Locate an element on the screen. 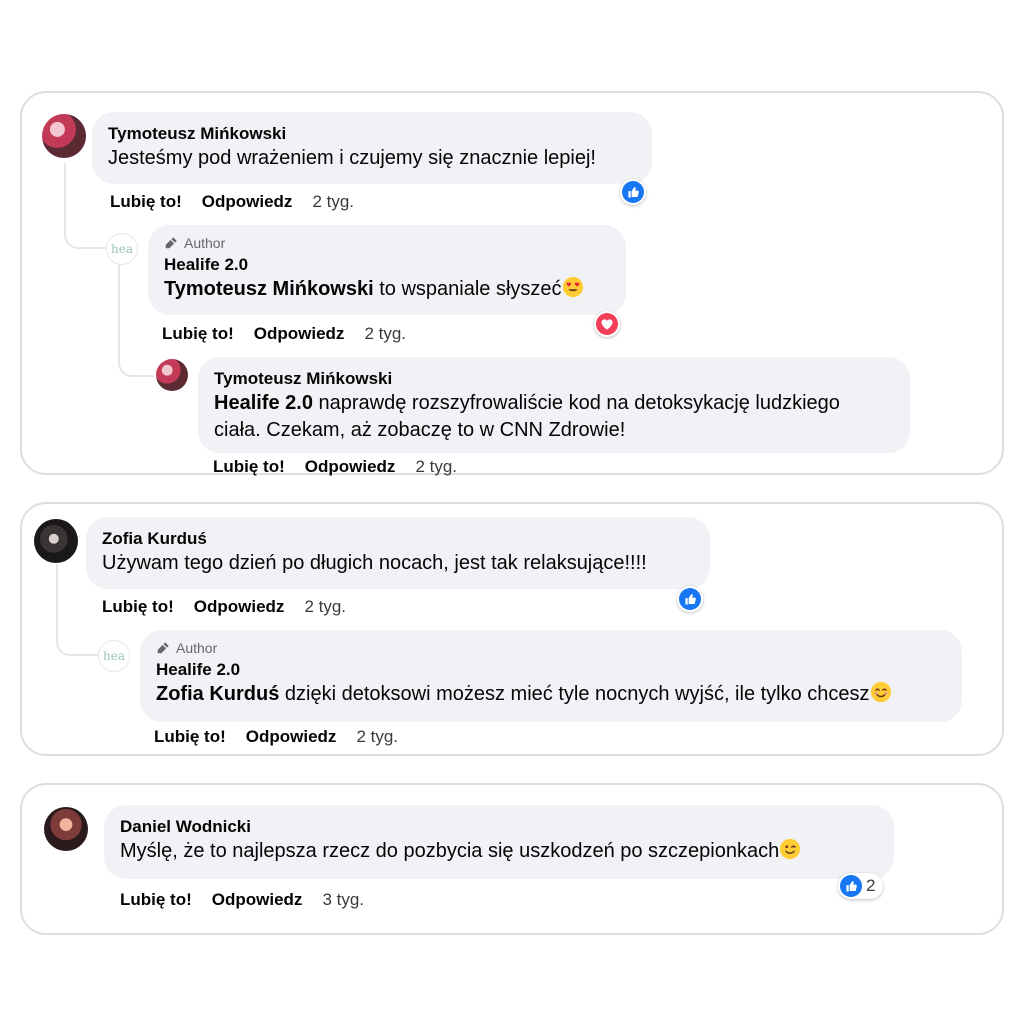  heart-eyes-emoji-icon is located at coordinates (572, 287).